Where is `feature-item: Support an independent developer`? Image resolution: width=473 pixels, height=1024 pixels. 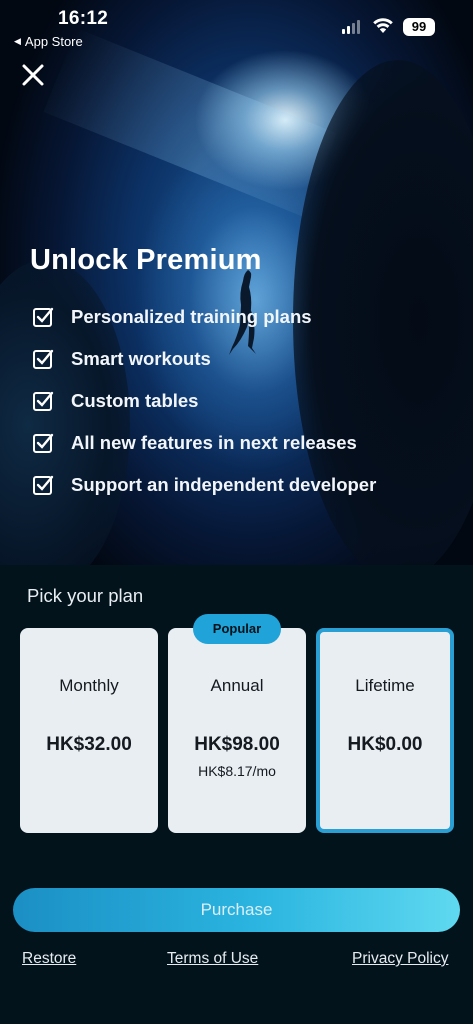 feature-item: Support an independent developer is located at coordinates (204, 485).